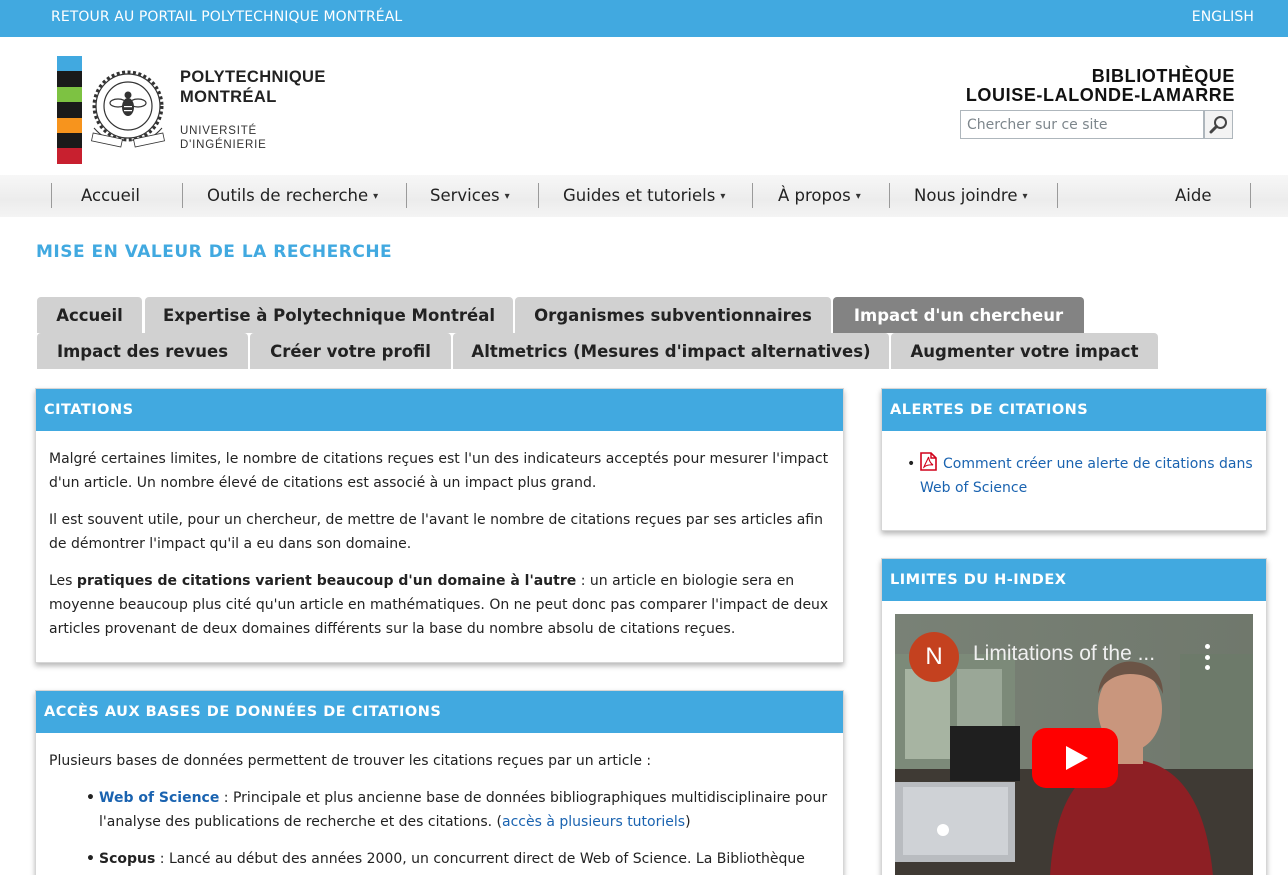  What do you see at coordinates (673, 315) in the screenshot?
I see `tab-organismes-subventionnaires: Organismes subventionnaires` at bounding box center [673, 315].